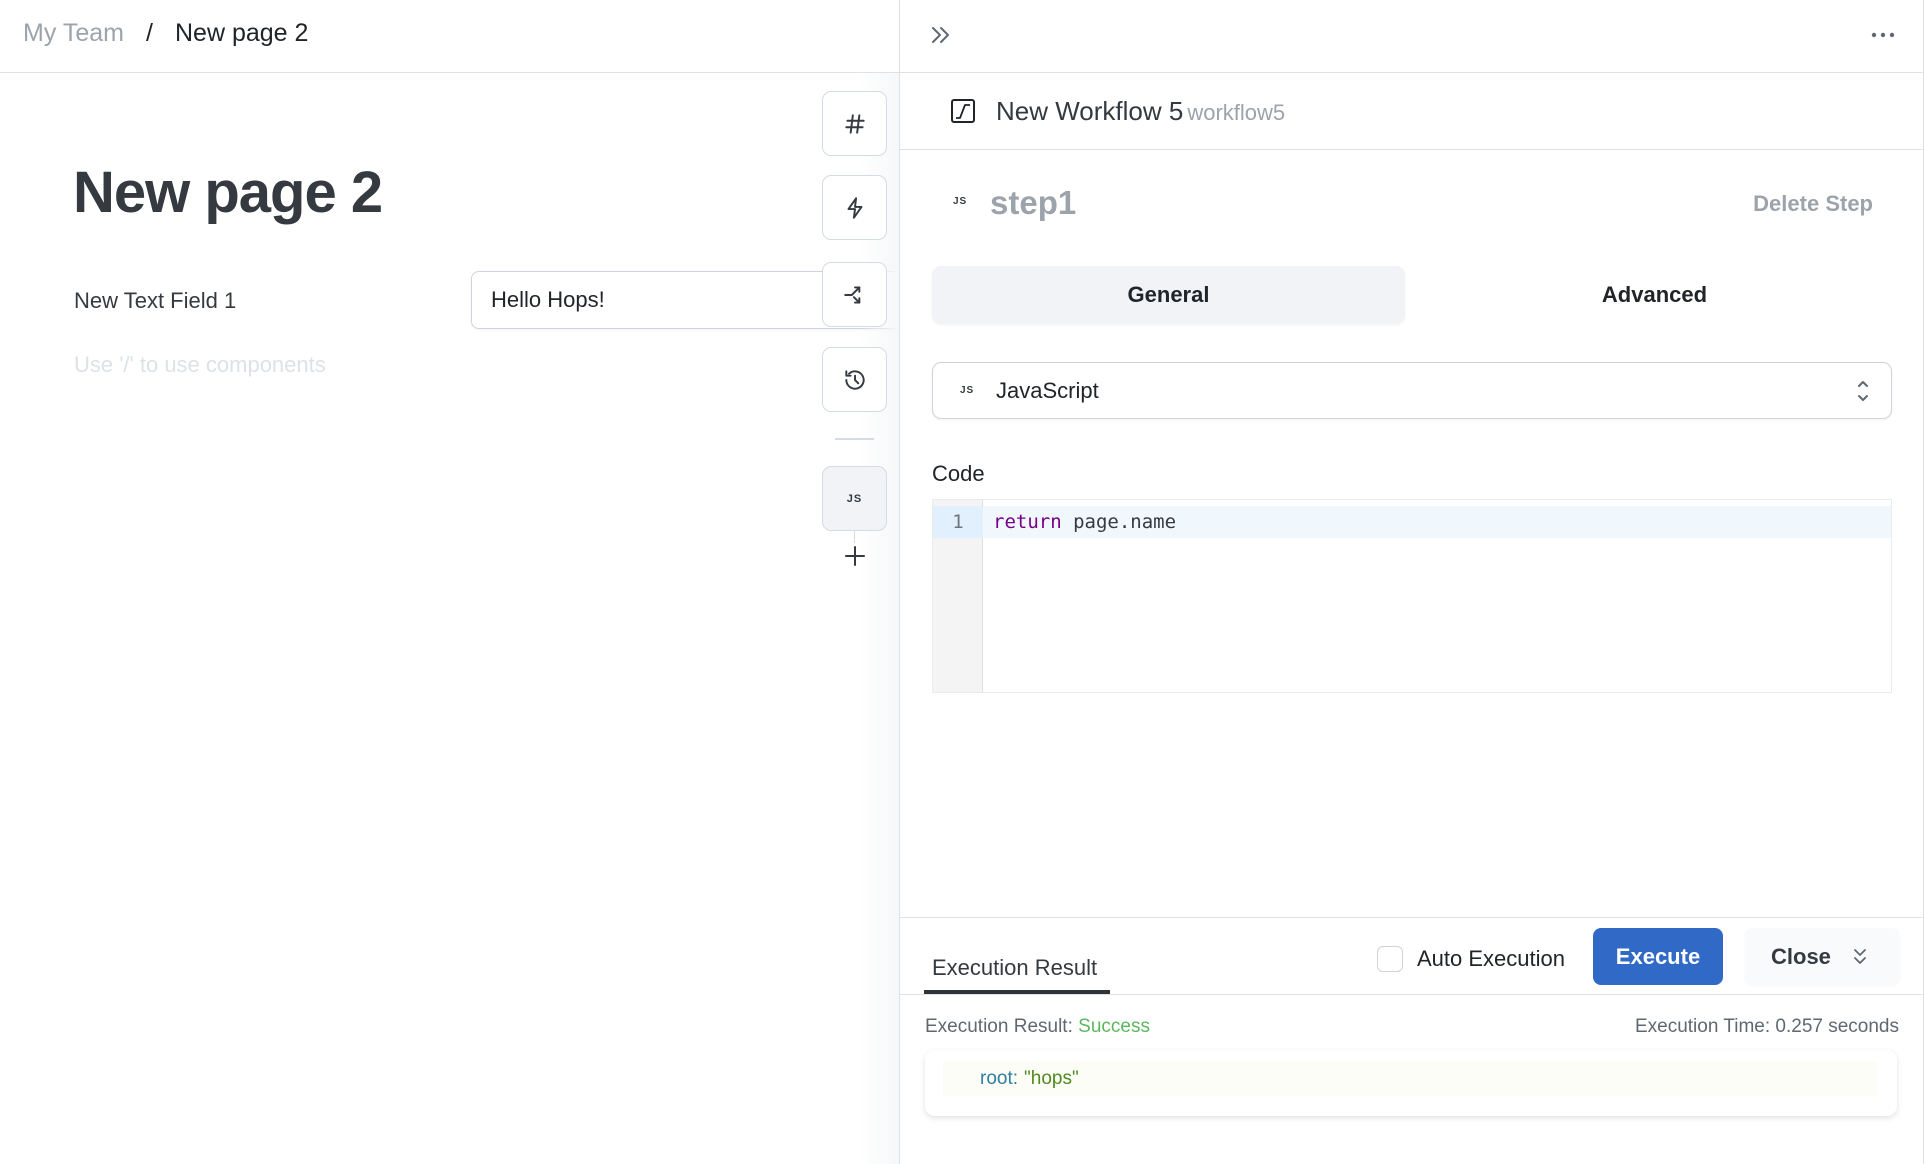 The width and height of the screenshot is (1924, 1164). What do you see at coordinates (999, 1078) in the screenshot?
I see `json-key: root:` at bounding box center [999, 1078].